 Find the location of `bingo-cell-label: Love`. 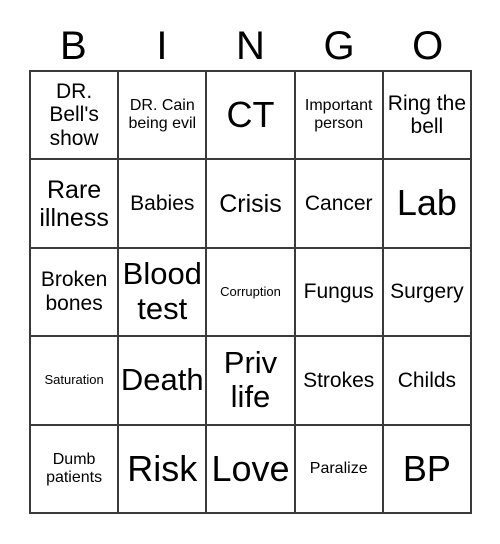

bingo-cell-label: Love is located at coordinates (250, 468).